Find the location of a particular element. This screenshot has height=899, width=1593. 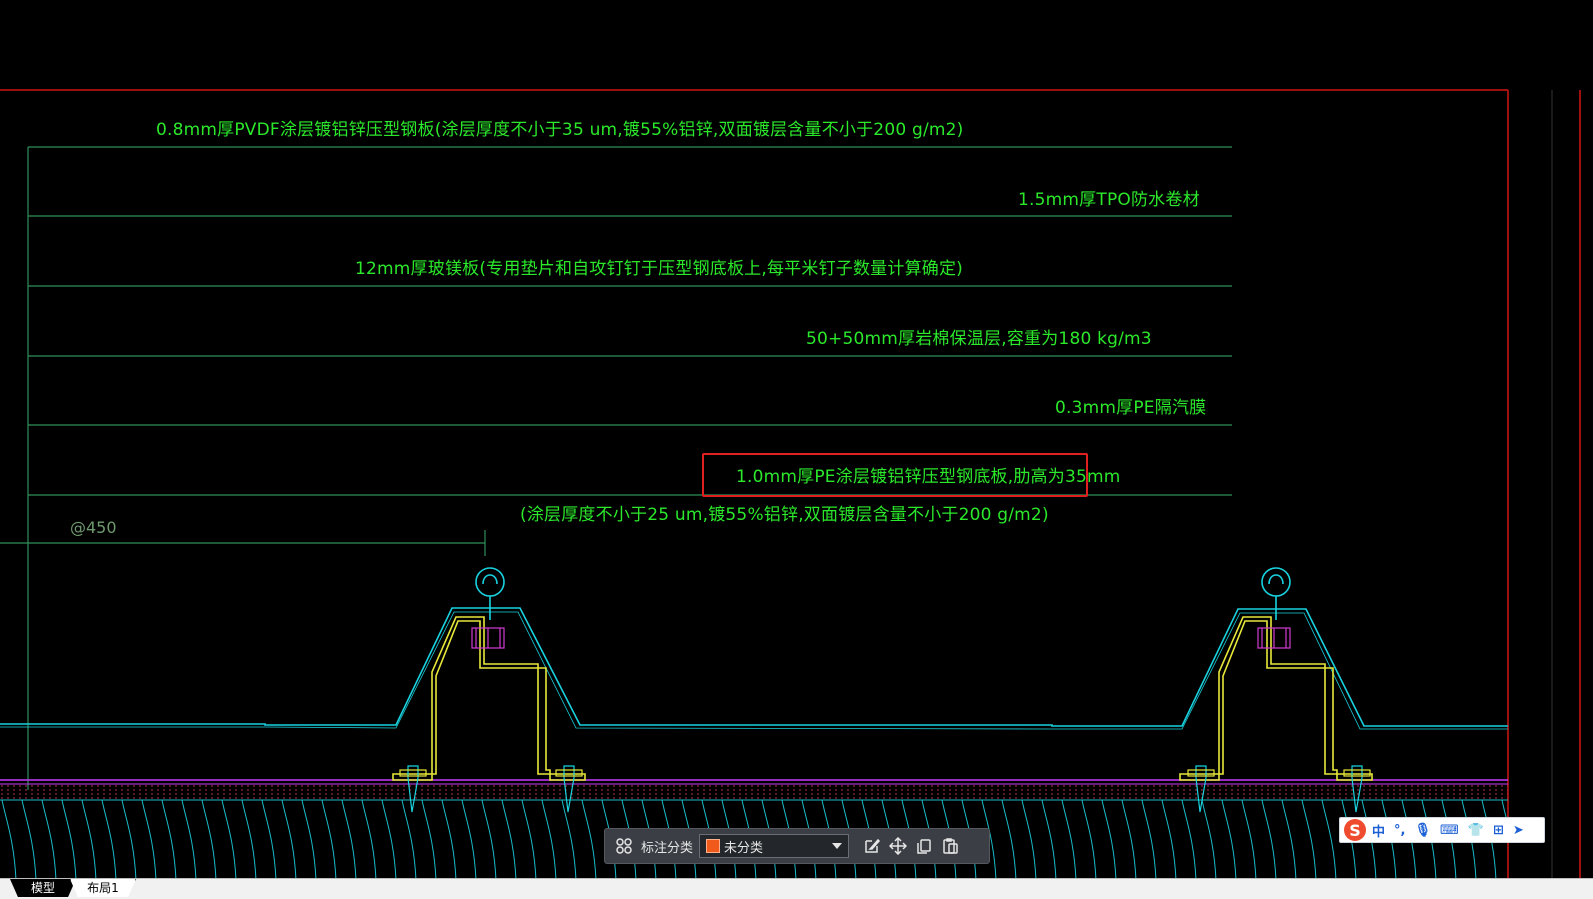

tab-model: 模型 is located at coordinates (43, 888).